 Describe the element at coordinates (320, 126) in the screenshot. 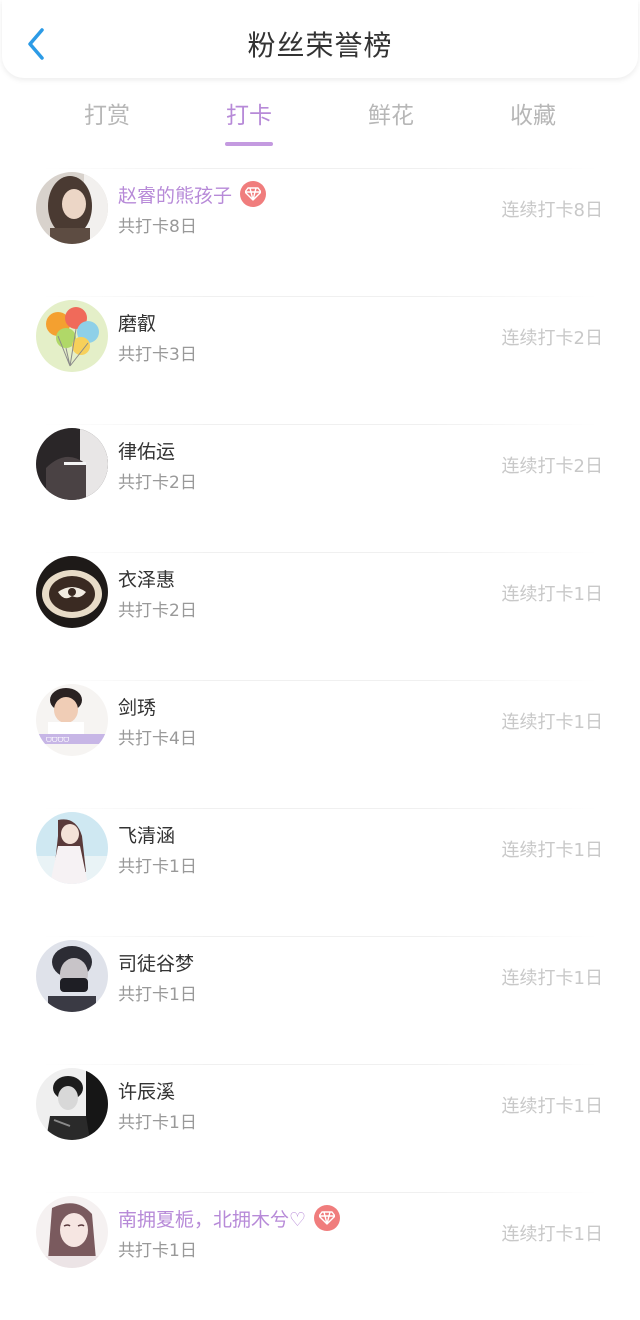

I see `tab-bar: 打赏 打卡 鲜花 收藏` at that location.